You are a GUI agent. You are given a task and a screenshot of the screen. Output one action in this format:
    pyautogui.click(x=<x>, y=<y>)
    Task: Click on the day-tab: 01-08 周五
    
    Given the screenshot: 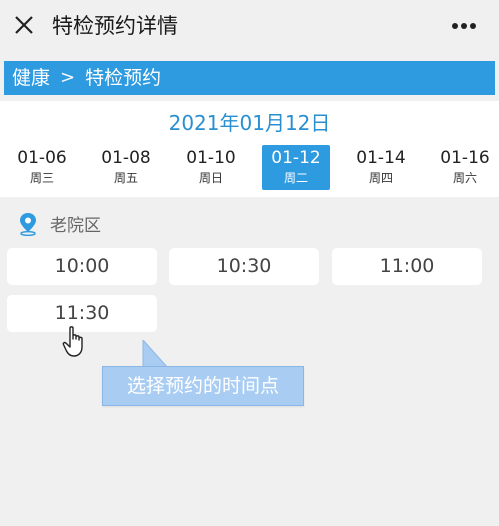 What is the action you would take?
    pyautogui.click(x=126, y=167)
    